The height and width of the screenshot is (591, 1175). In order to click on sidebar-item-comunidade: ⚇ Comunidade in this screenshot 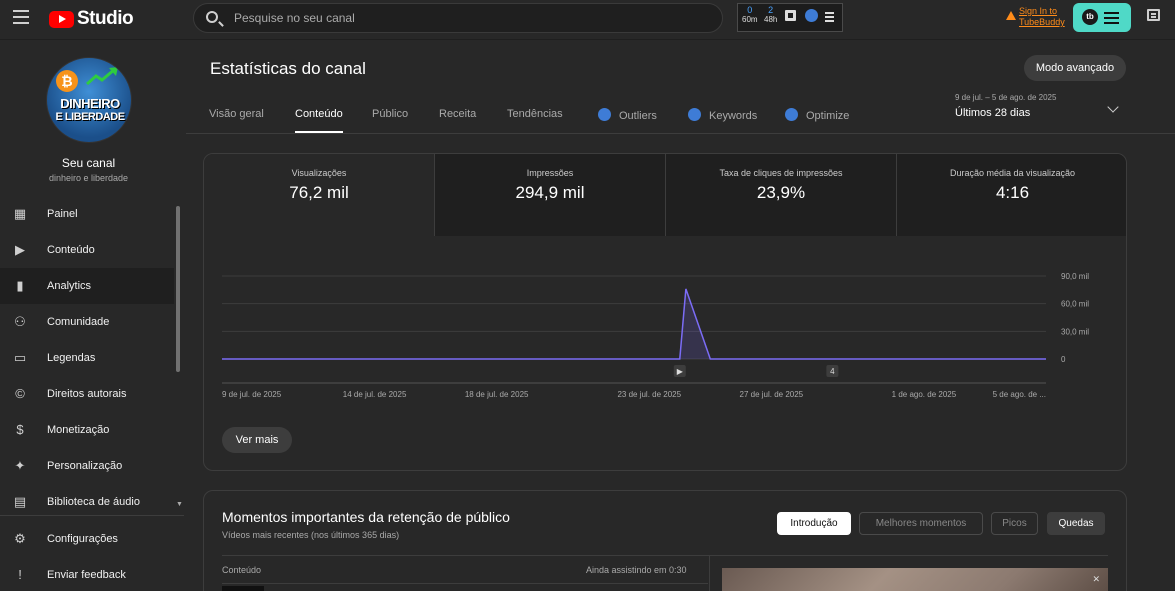, I will do `click(87, 322)`.